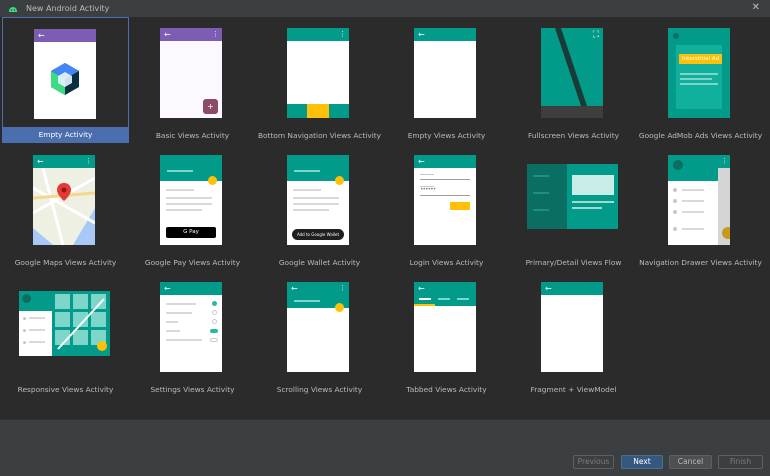 The width and height of the screenshot is (770, 476). I want to click on fab-add-icon: +, so click(210, 106).